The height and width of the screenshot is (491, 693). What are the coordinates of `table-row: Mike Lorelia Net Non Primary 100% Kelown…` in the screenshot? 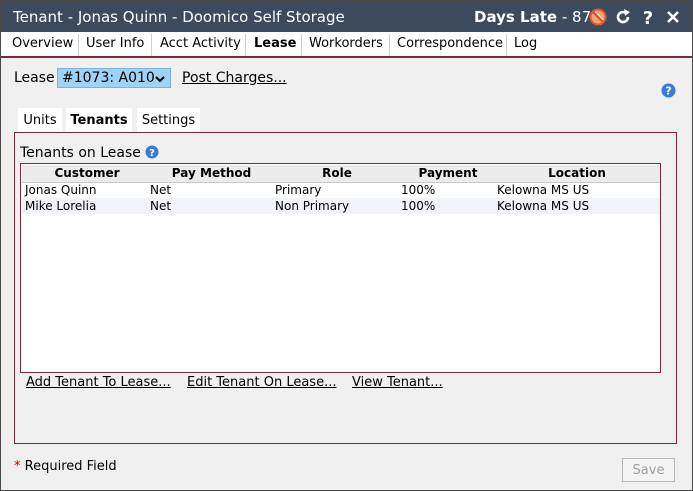 It's located at (341, 206).